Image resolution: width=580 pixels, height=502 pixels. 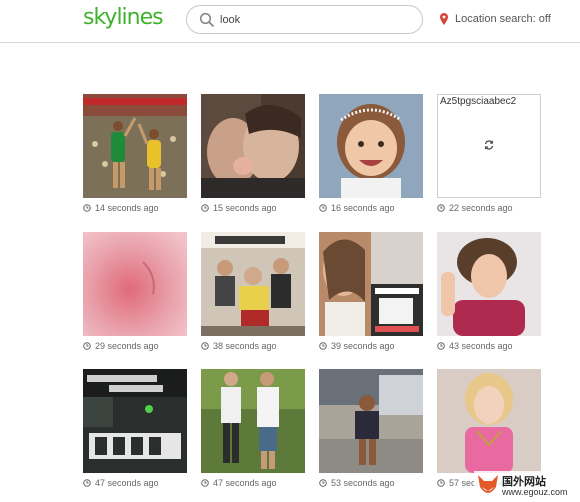 I want to click on photo-tile: 16 seconds ago, so click(x=371, y=154).